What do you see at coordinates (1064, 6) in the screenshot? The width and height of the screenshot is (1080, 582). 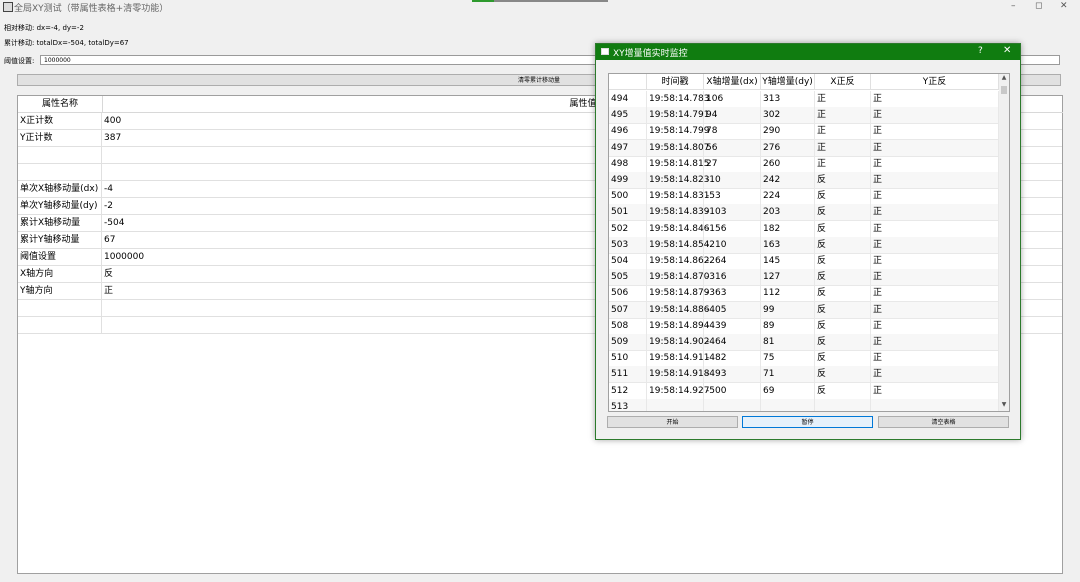 I see `close-button: ✕` at bounding box center [1064, 6].